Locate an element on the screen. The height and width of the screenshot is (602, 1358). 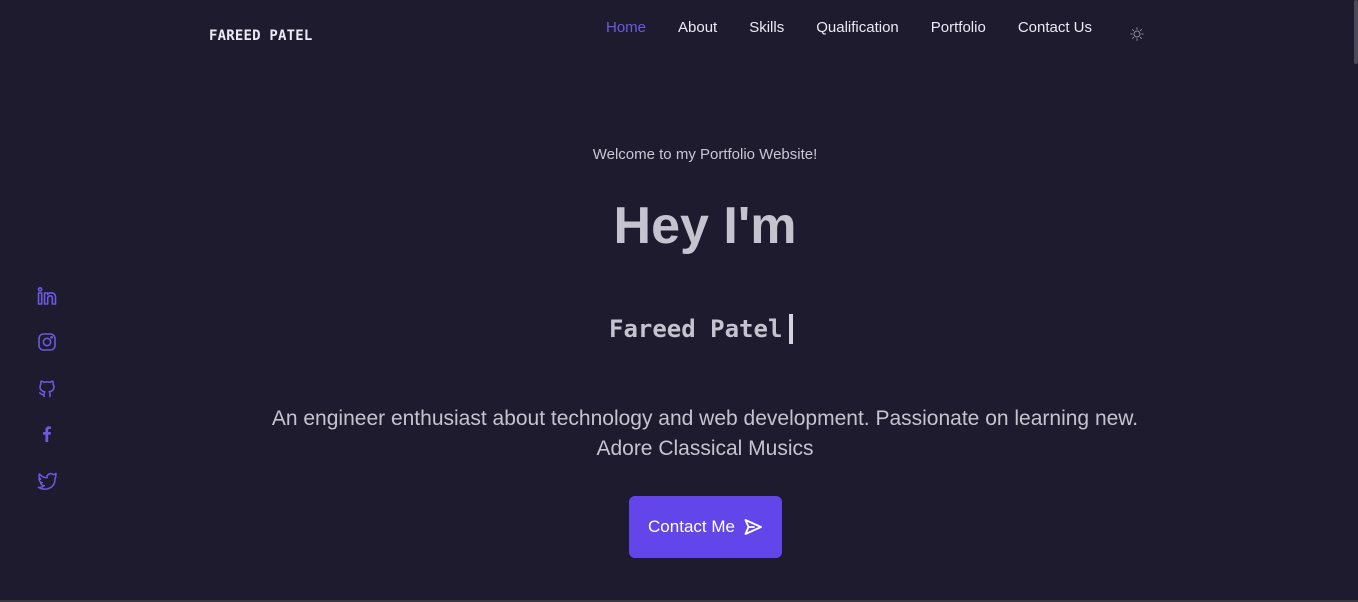
typing-cursor is located at coordinates (791, 329).